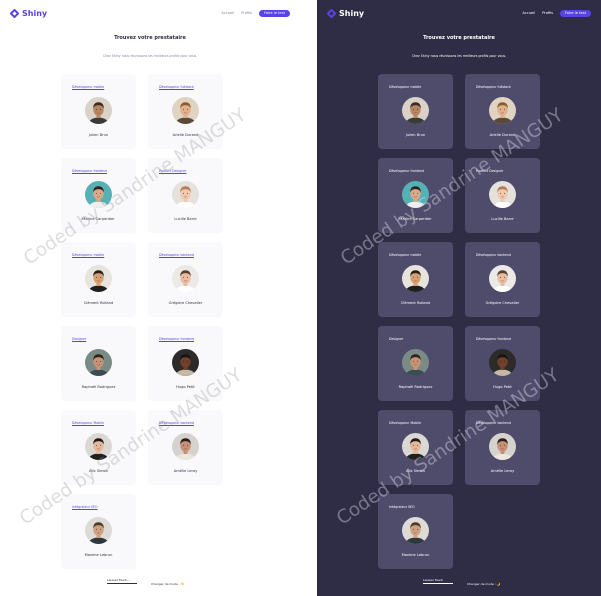 The image size is (601, 596). What do you see at coordinates (502, 303) in the screenshot?
I see `profile-name: Grégoire Chevalier` at bounding box center [502, 303].